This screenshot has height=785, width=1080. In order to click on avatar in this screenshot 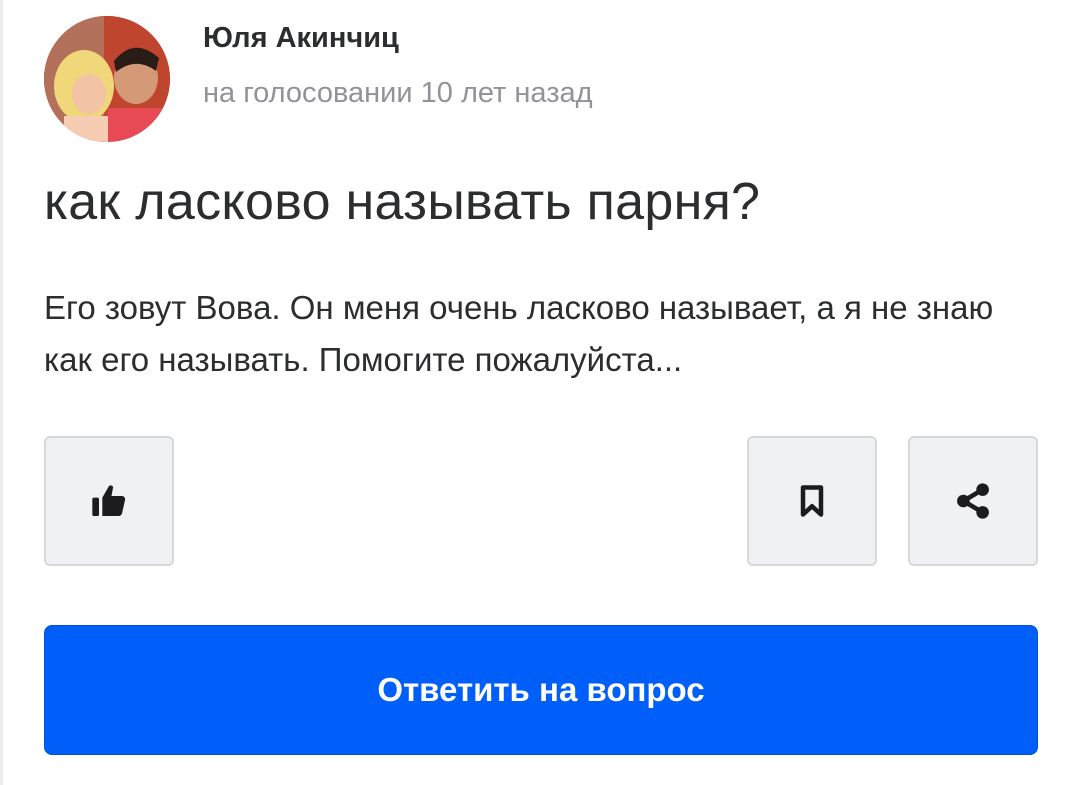, I will do `click(107, 79)`.